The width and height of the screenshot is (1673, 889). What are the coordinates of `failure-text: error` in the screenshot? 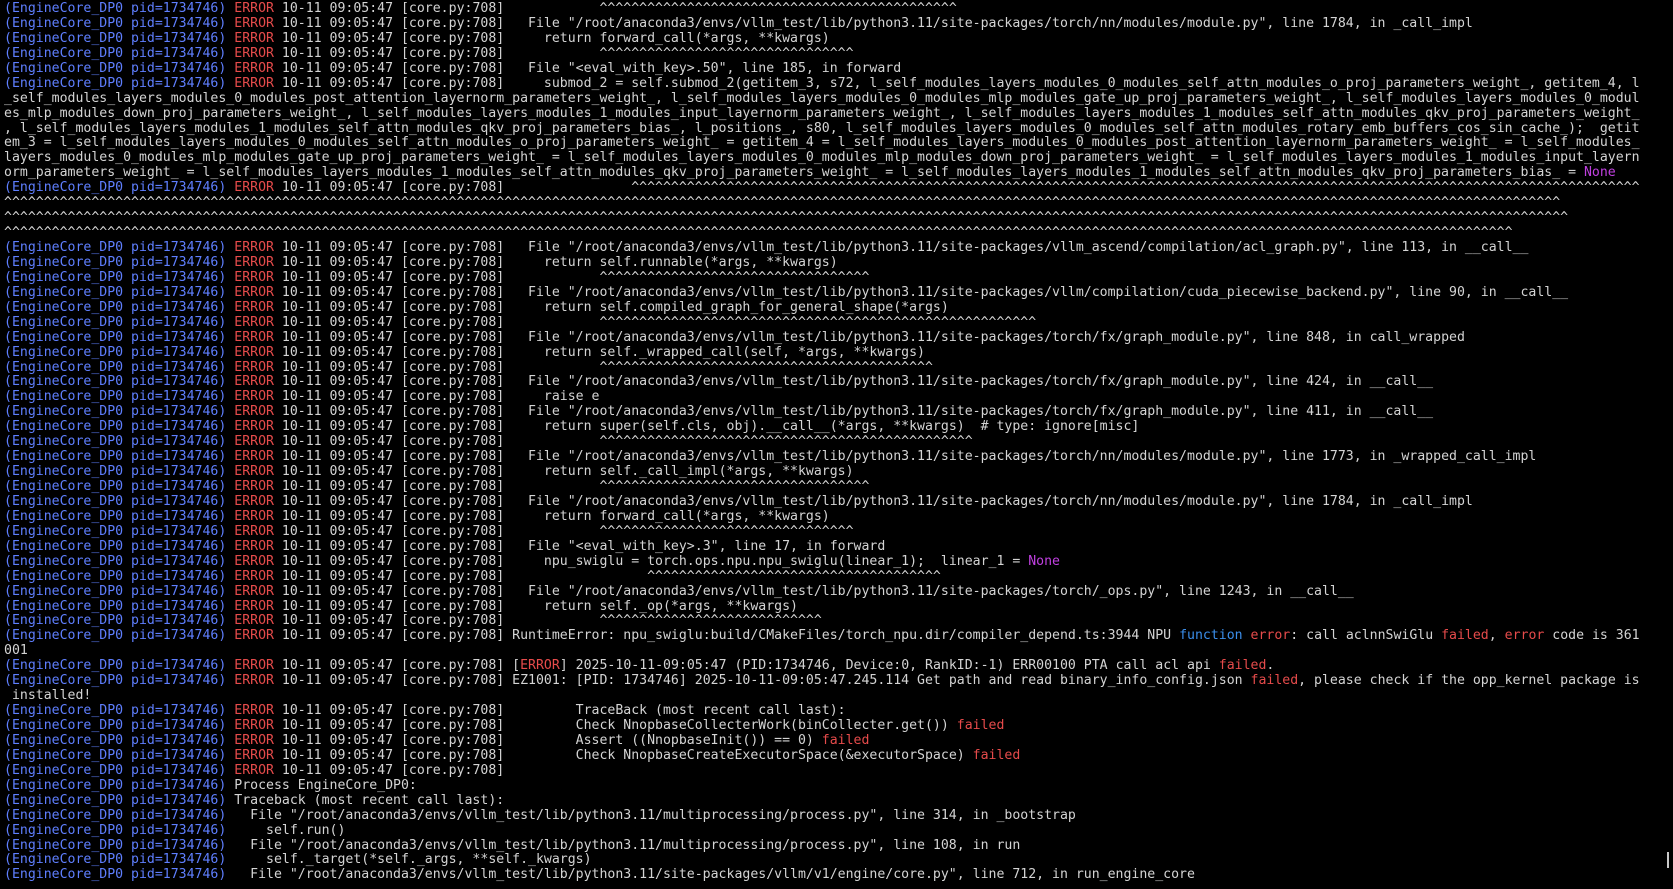 It's located at (1524, 636).